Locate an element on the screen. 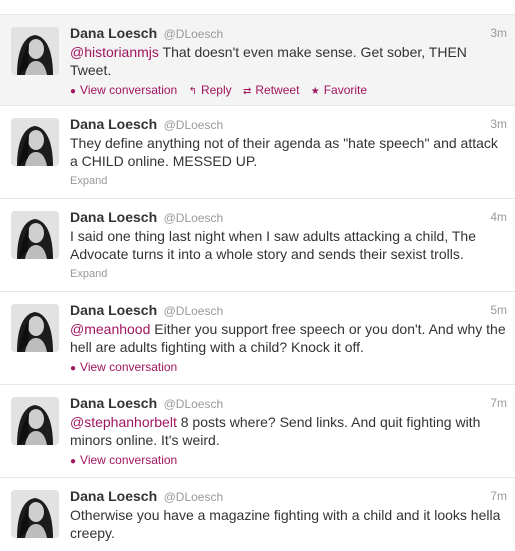 Image resolution: width=515 pixels, height=551 pixels. mention-link: @historianmjs is located at coordinates (114, 52).